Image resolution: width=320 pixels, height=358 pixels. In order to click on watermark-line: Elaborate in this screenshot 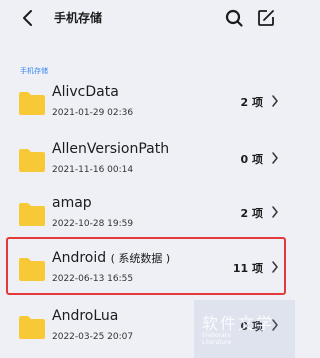, I will do `click(216, 335)`.